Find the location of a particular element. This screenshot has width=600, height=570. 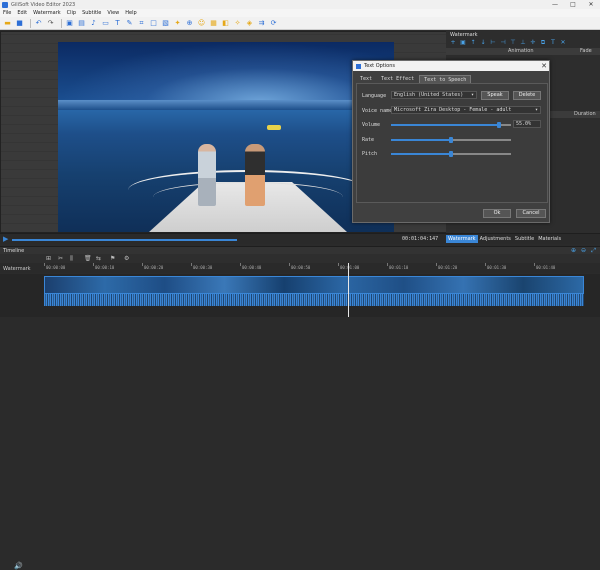

speak-button: Speak is located at coordinates (495, 95).